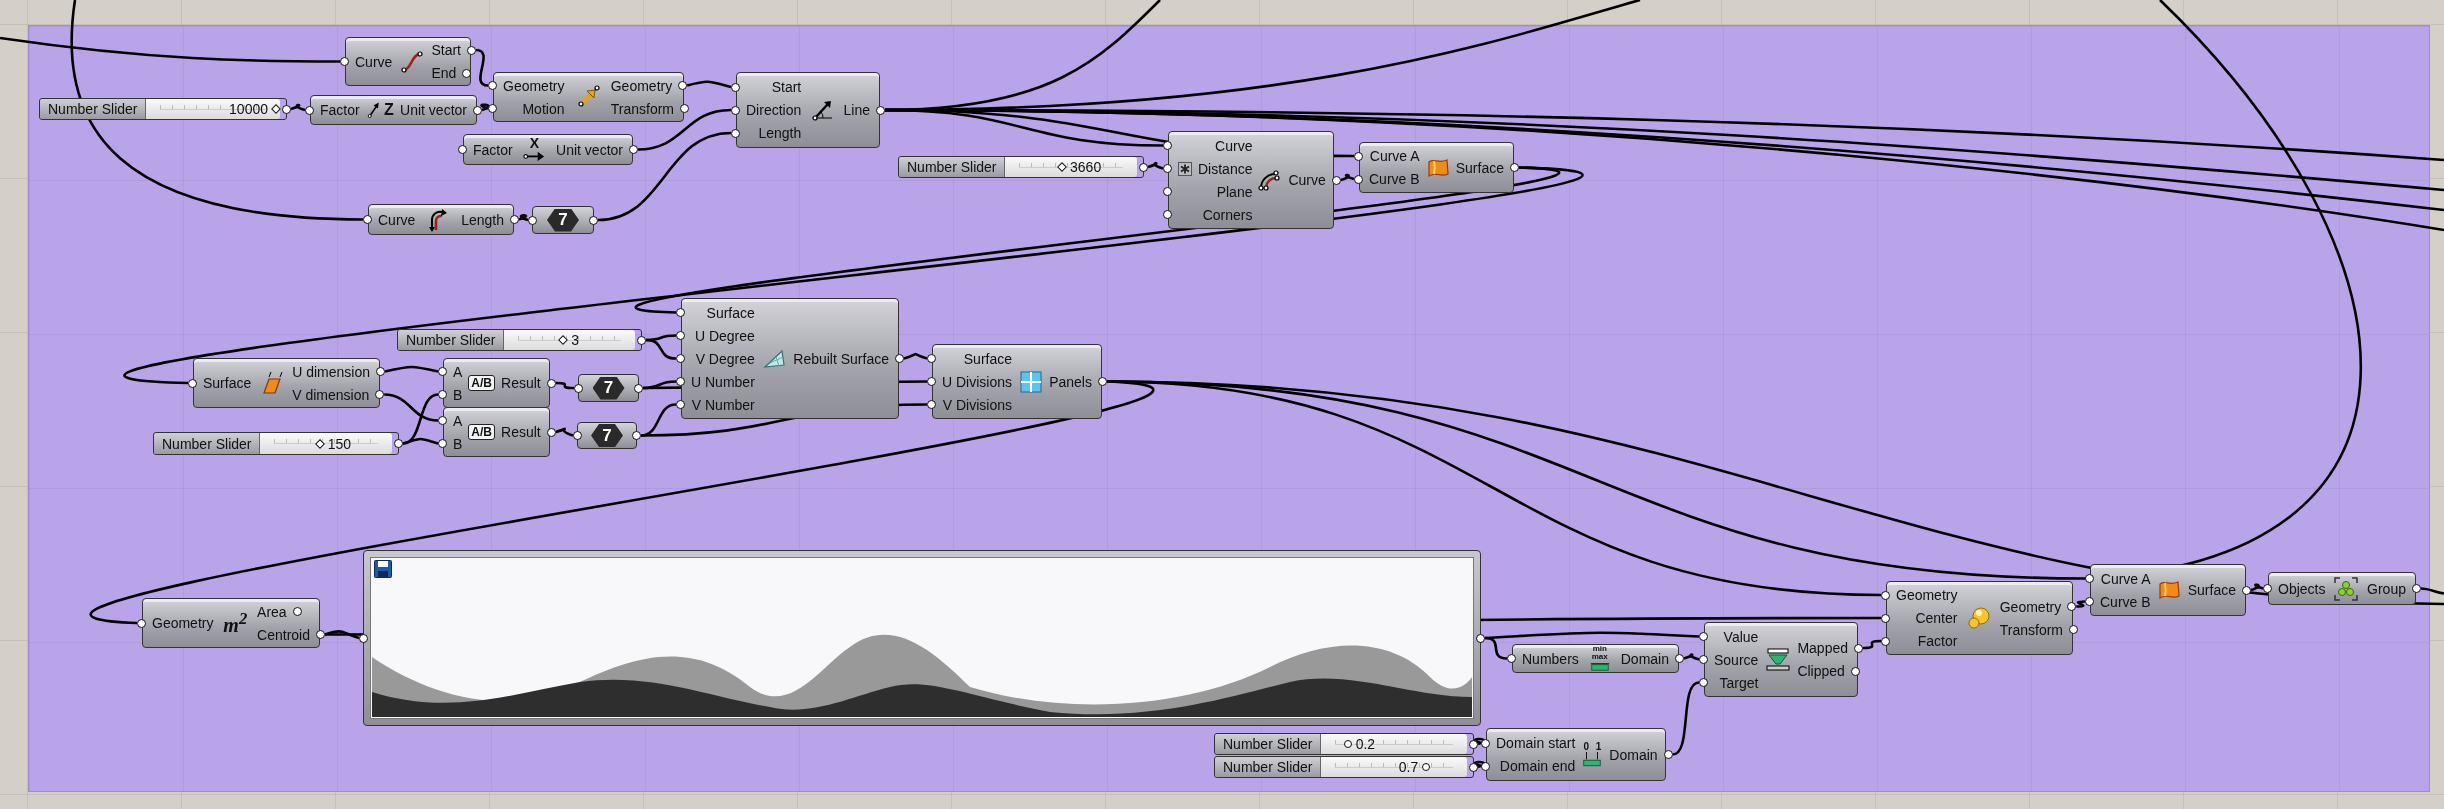 The image size is (2444, 809). What do you see at coordinates (1394, 744) in the screenshot?
I see `slider-track: 0.2` at bounding box center [1394, 744].